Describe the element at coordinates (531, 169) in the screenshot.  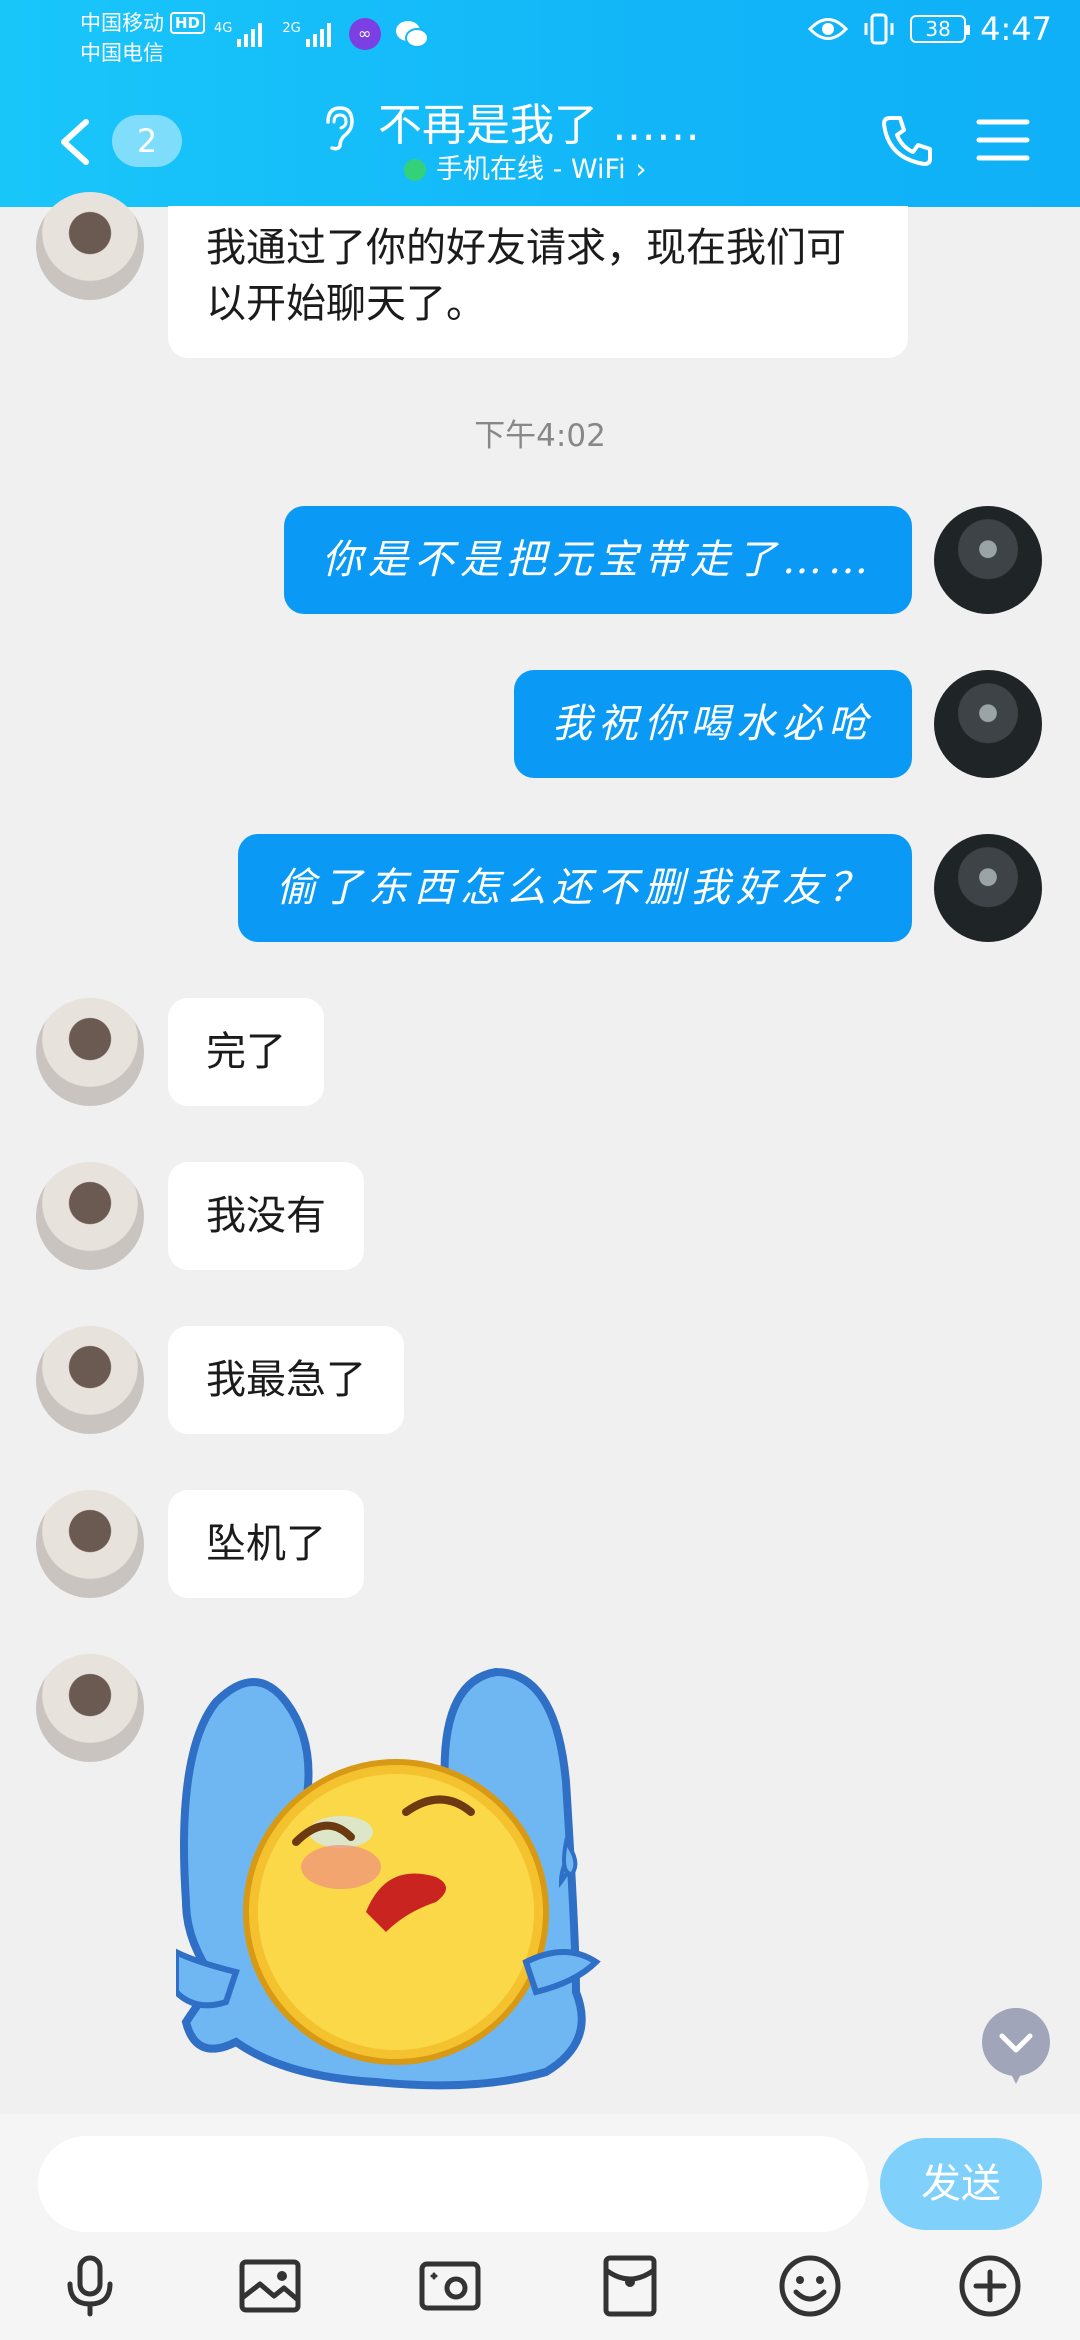
I see `online-status-text: 手机在线 - WiFi` at that location.